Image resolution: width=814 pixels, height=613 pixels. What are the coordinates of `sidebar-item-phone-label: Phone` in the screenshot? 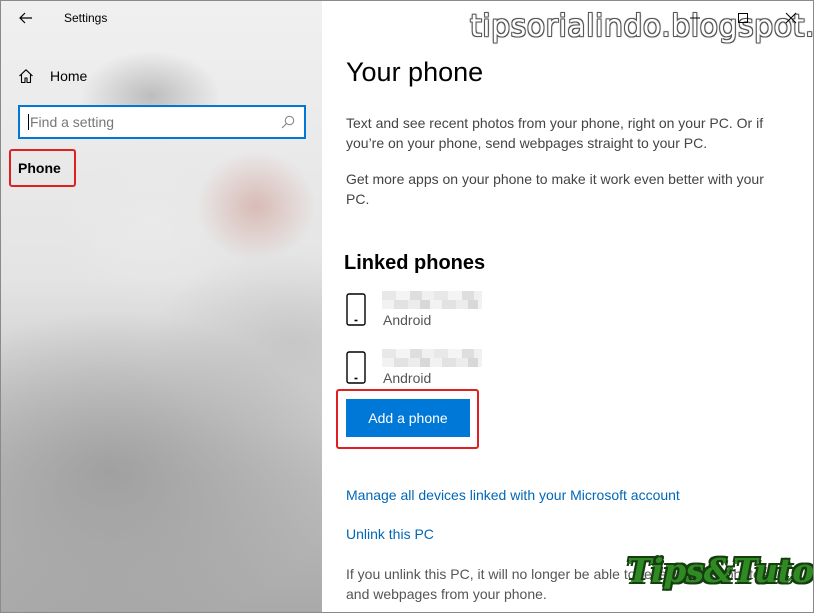 It's located at (39, 168).